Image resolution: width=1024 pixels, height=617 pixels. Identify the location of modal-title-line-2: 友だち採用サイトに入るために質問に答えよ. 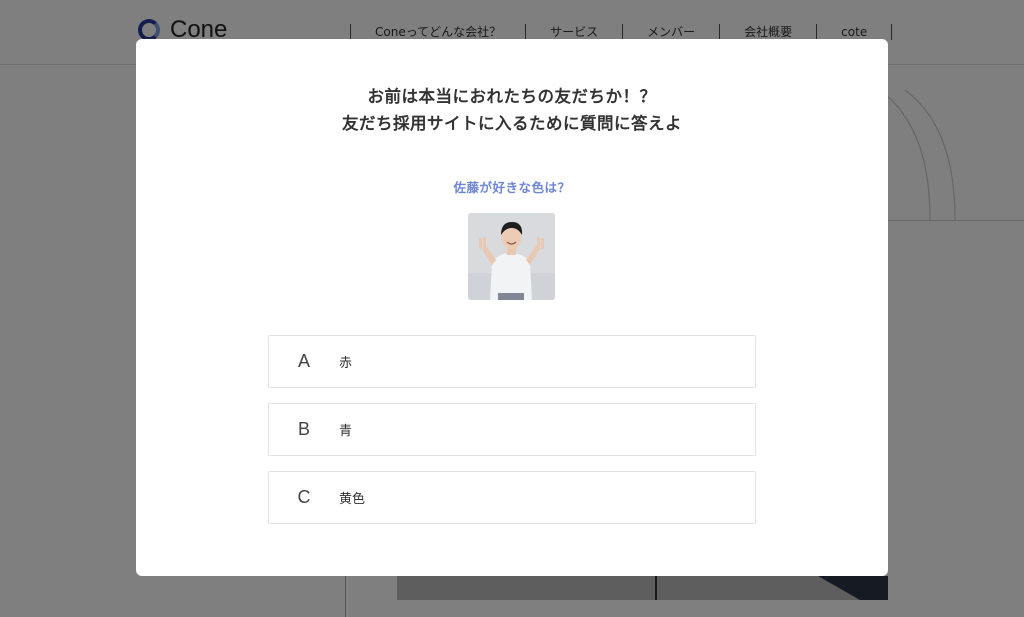
(512, 123).